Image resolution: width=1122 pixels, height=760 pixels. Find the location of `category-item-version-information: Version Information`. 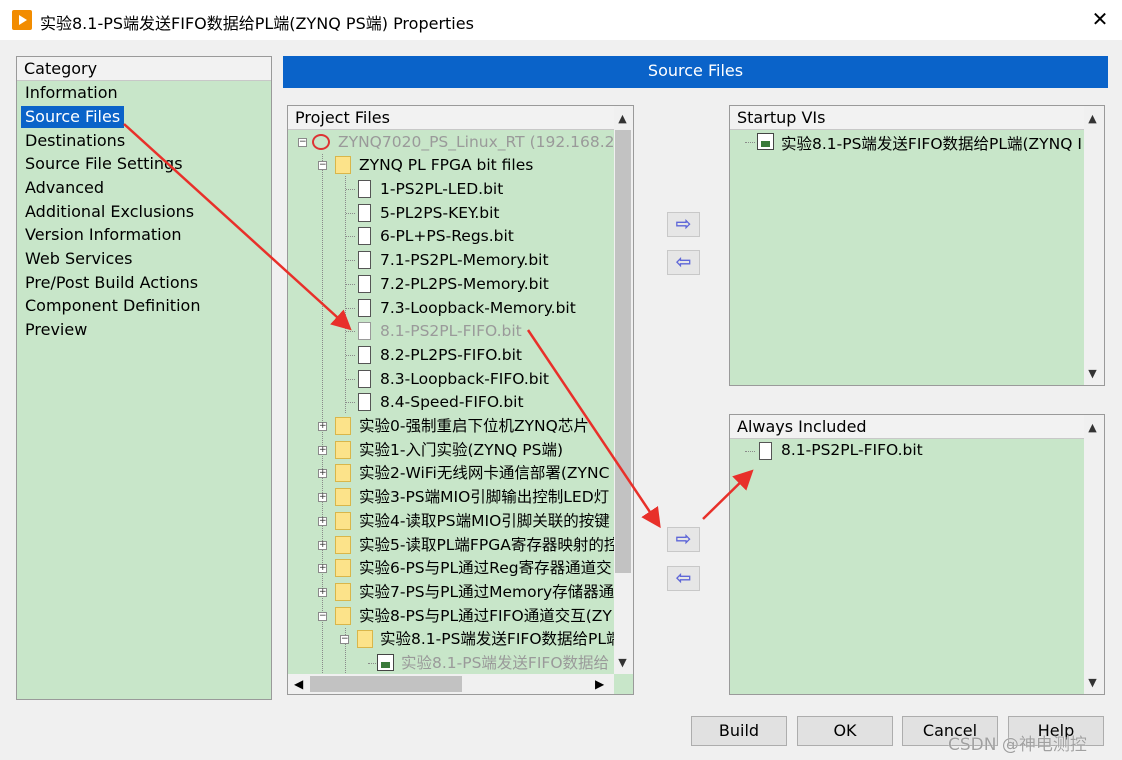

category-item-version-information: Version Information is located at coordinates (103, 235).